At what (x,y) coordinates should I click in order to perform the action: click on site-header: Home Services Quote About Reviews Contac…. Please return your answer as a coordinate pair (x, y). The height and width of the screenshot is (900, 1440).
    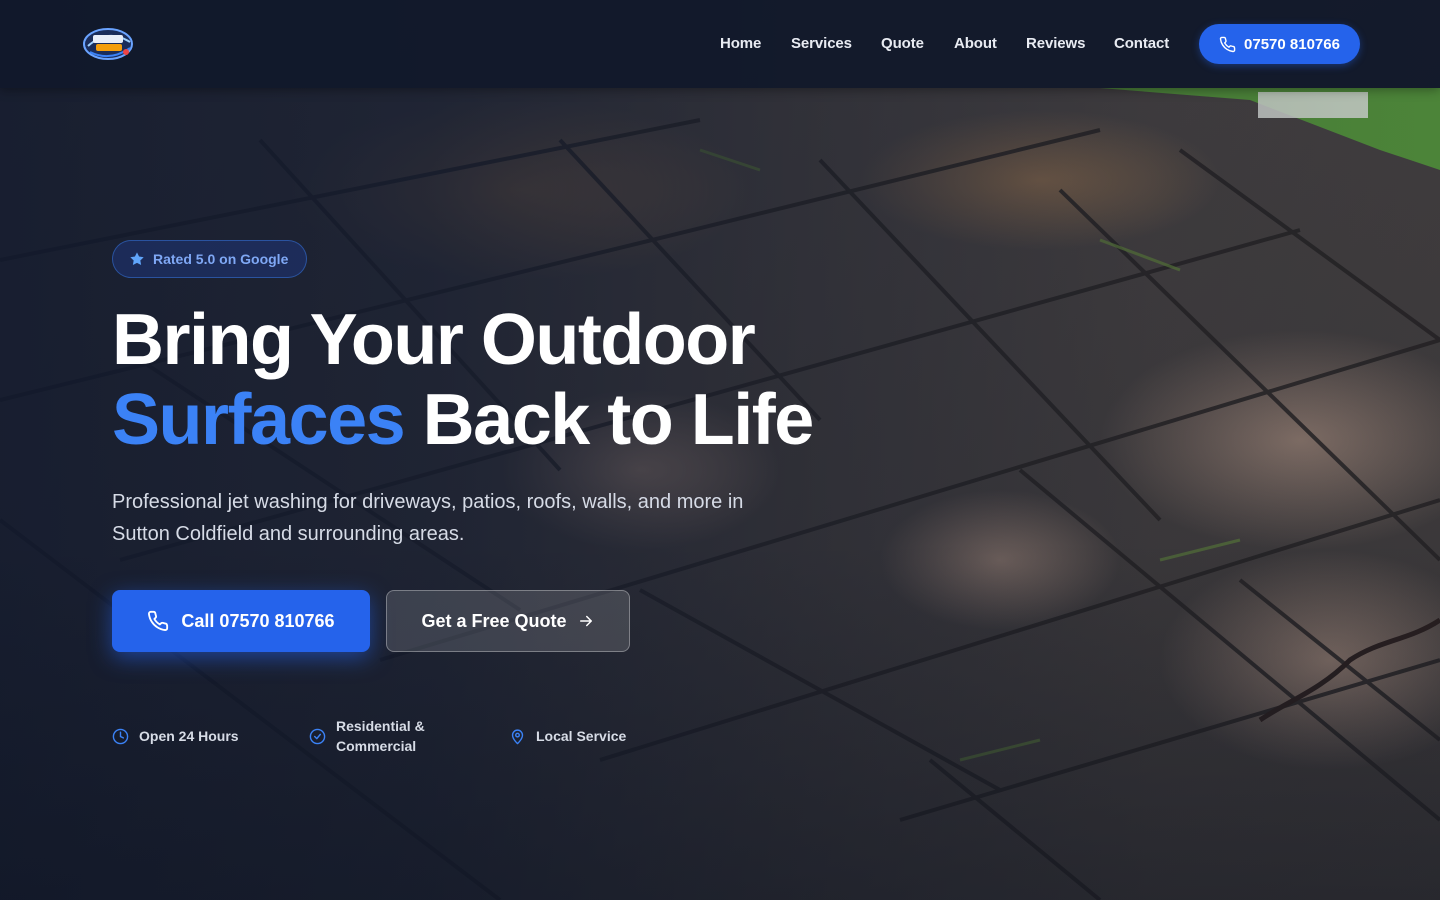
    Looking at the image, I should click on (720, 44).